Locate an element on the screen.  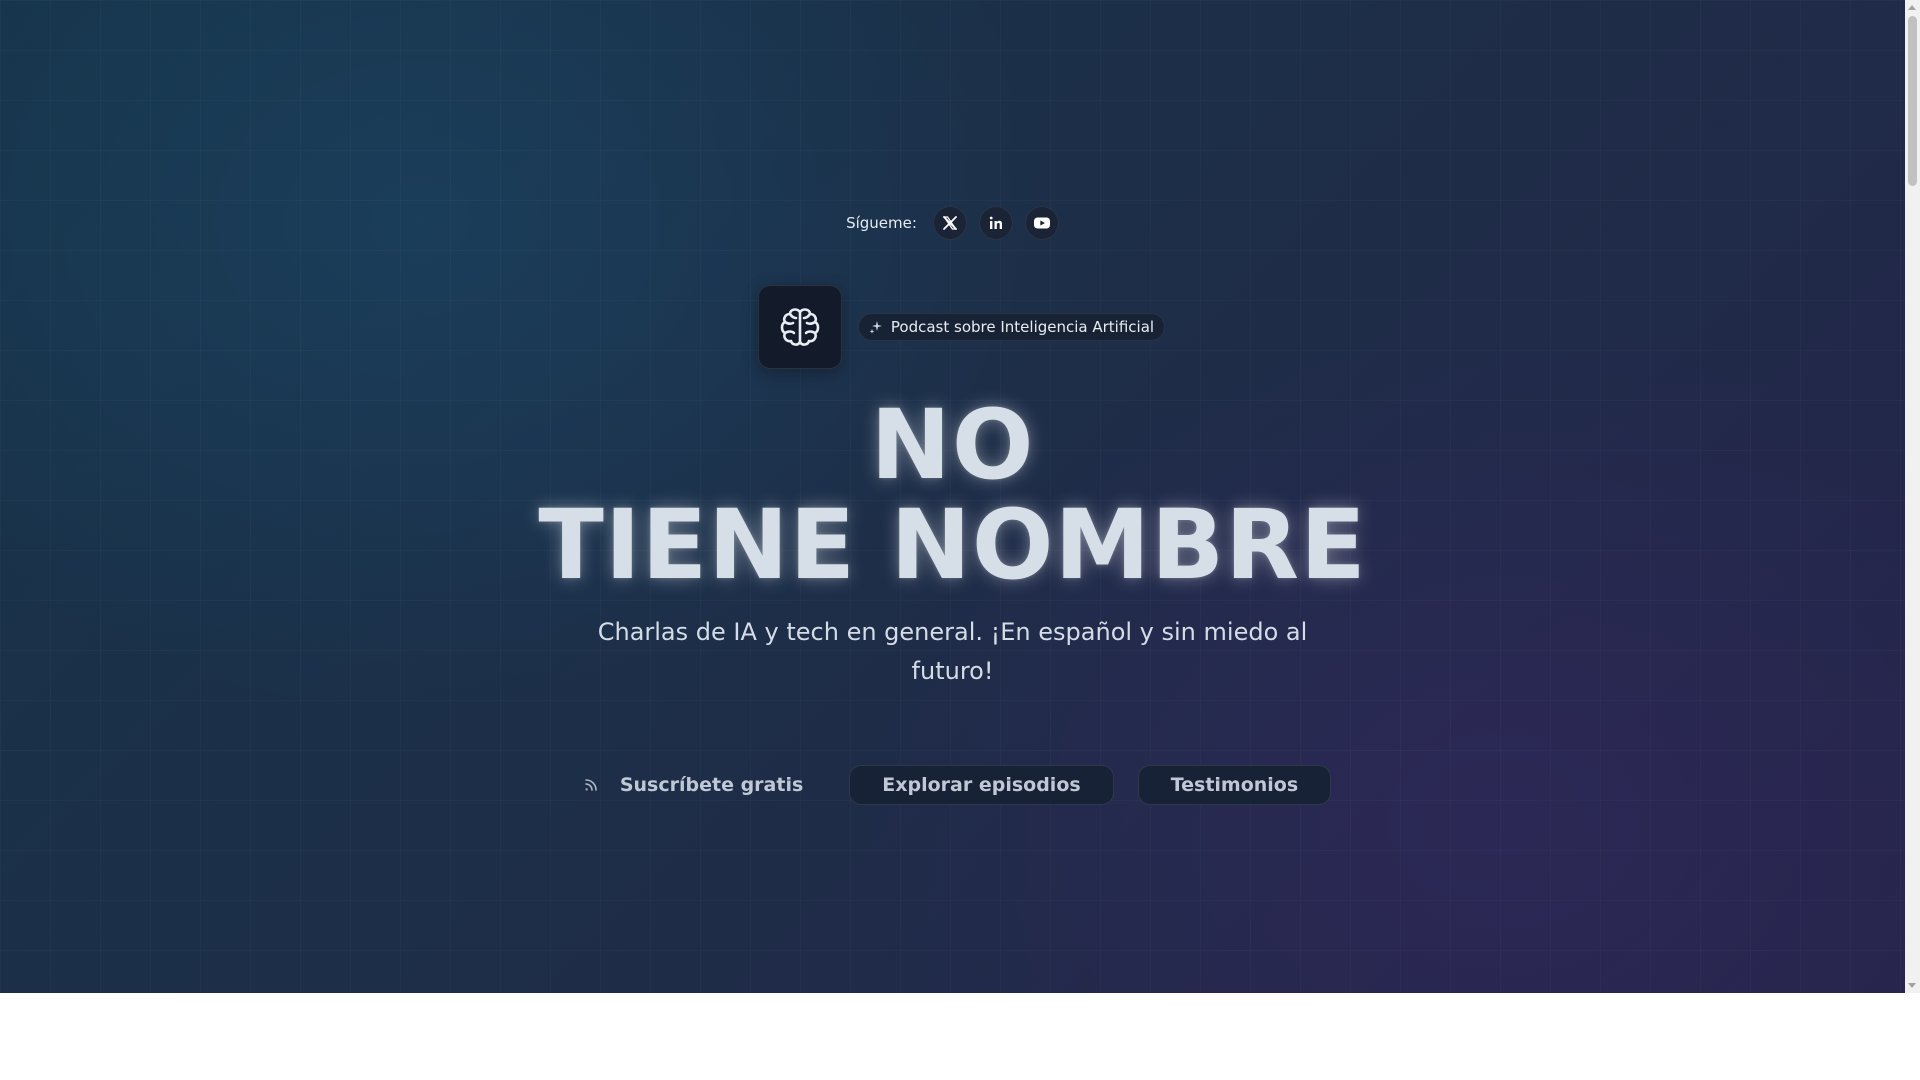
title-line-2: TIENE NOMBRE is located at coordinates (952, 545).